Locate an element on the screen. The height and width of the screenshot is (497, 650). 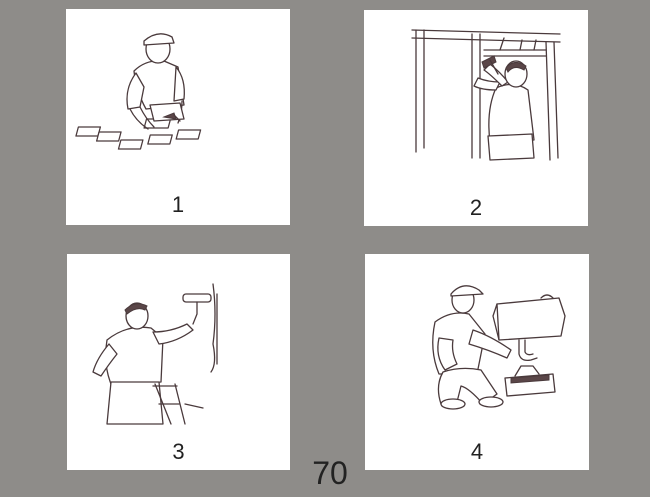
carpenter-illustration is located at coordinates (486, 95).